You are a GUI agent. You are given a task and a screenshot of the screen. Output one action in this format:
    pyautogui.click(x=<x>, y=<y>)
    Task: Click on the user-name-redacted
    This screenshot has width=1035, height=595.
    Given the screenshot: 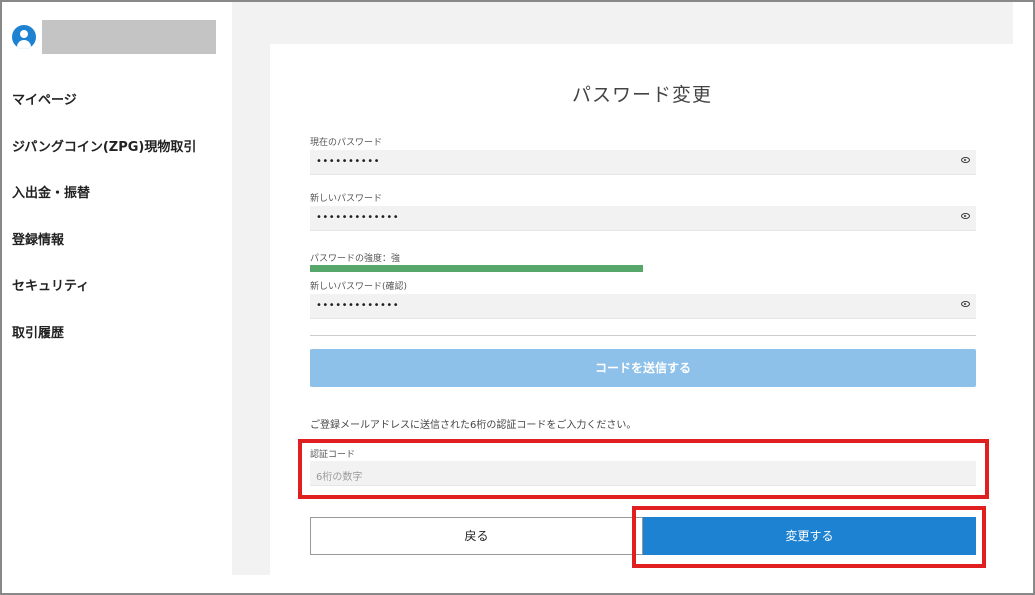 What is the action you would take?
    pyautogui.click(x=129, y=37)
    